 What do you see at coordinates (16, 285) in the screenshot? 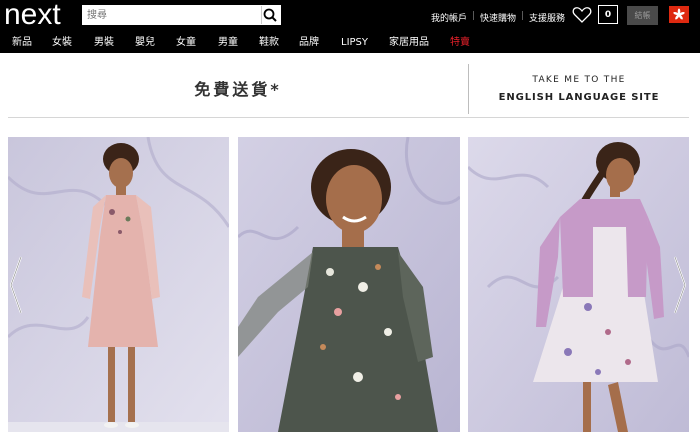
I see `carousel-prev-chevron-icon` at bounding box center [16, 285].